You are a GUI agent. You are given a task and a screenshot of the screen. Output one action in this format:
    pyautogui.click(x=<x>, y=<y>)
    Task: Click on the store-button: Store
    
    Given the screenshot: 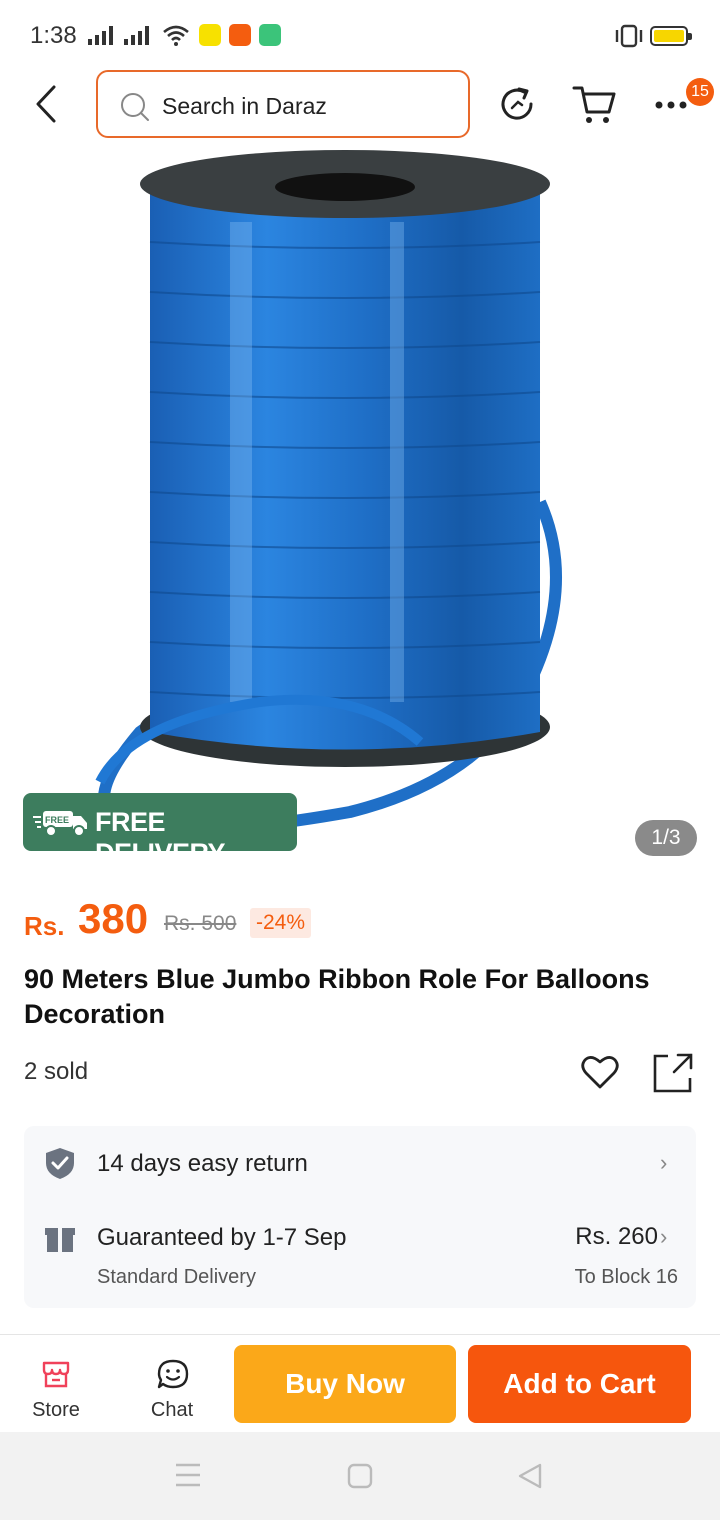 What is the action you would take?
    pyautogui.click(x=56, y=1384)
    